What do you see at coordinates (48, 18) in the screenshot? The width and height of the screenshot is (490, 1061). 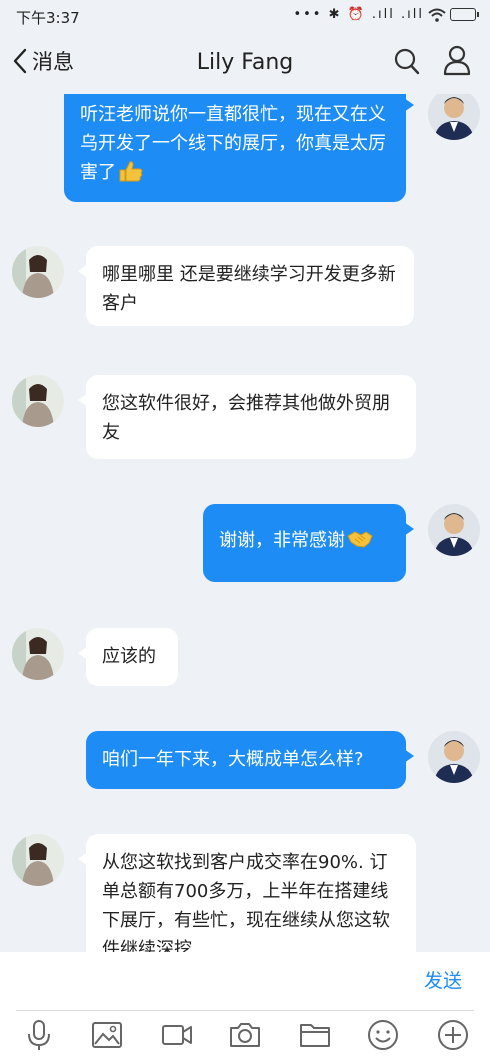 I see `status-time: 下午3:37` at bounding box center [48, 18].